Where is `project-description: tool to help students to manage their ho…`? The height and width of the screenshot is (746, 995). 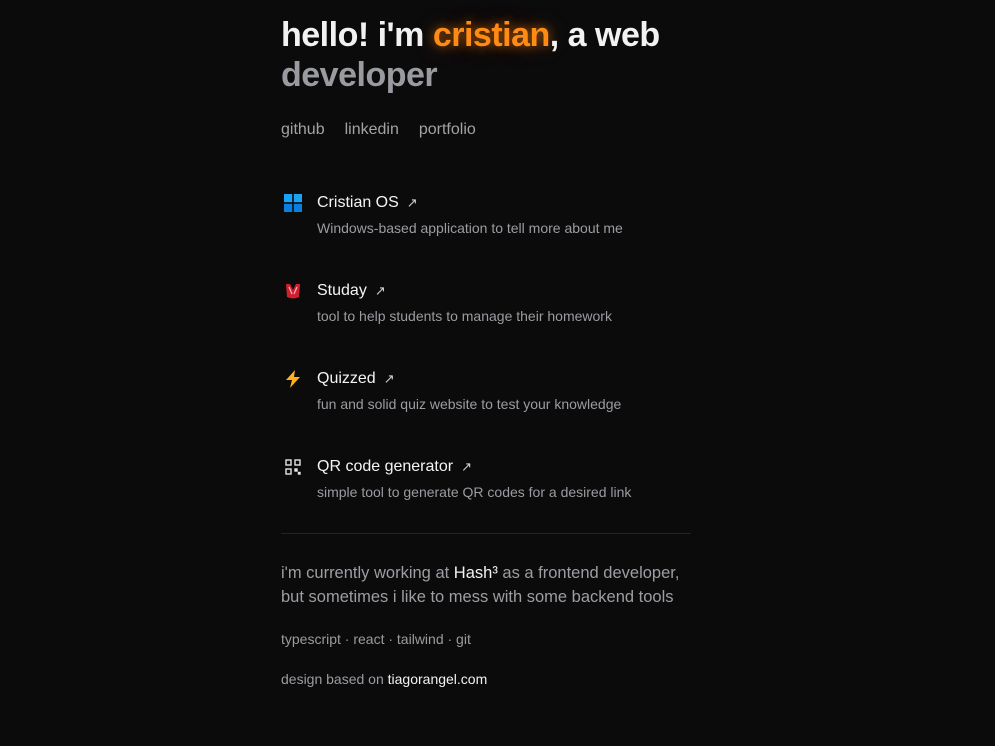 project-description: tool to help students to manage their ho… is located at coordinates (464, 316).